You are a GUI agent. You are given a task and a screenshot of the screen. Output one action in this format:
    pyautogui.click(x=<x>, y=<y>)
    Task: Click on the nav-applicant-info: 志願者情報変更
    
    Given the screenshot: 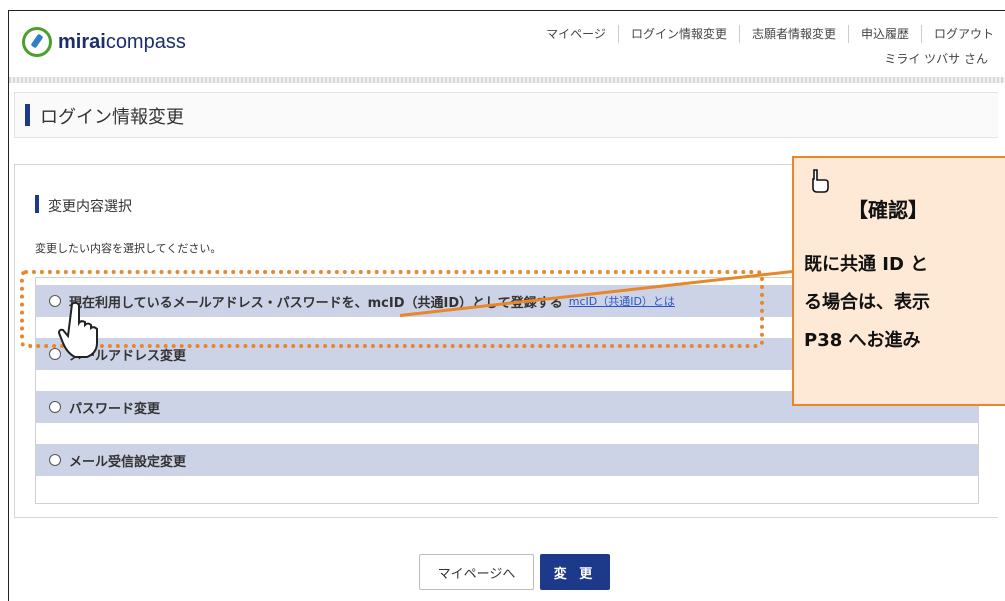 What is the action you would take?
    pyautogui.click(x=793, y=34)
    